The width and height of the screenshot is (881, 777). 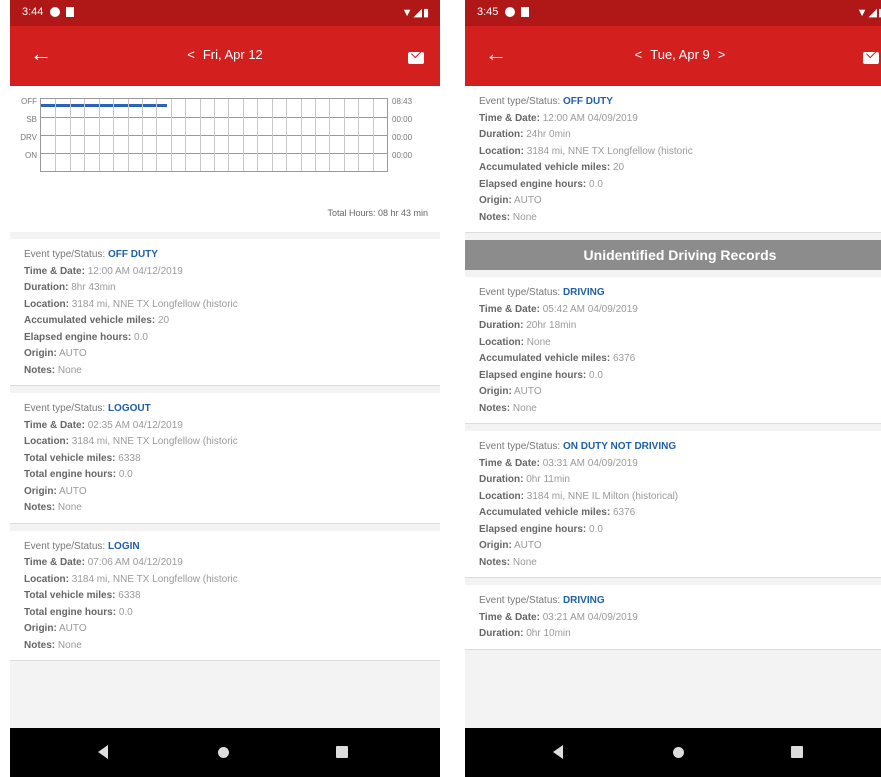 I want to click on event-field: Duration: 20hr 18min, so click(x=680, y=326).